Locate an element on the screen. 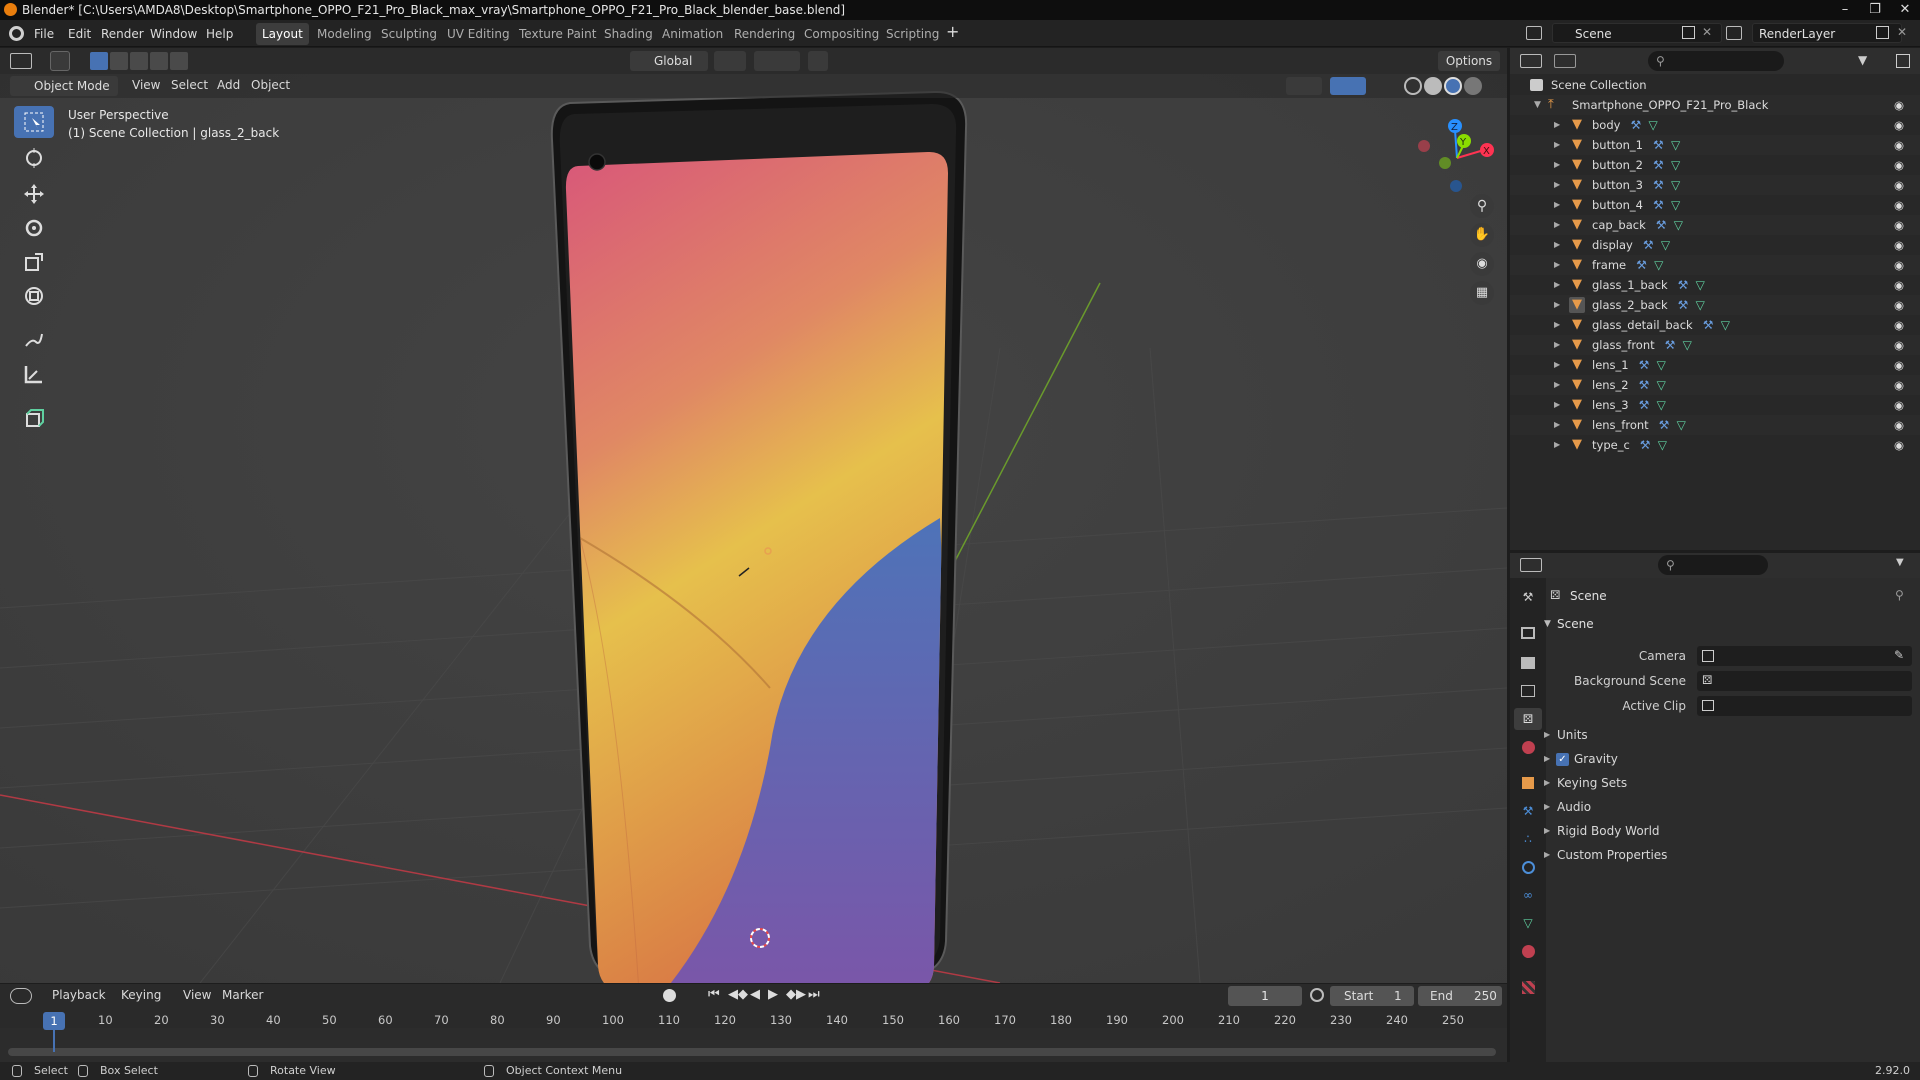  outliner-row-object: ▶ ▼ lens_3 ⚒ ▽ ◉ is located at coordinates (1715, 405).